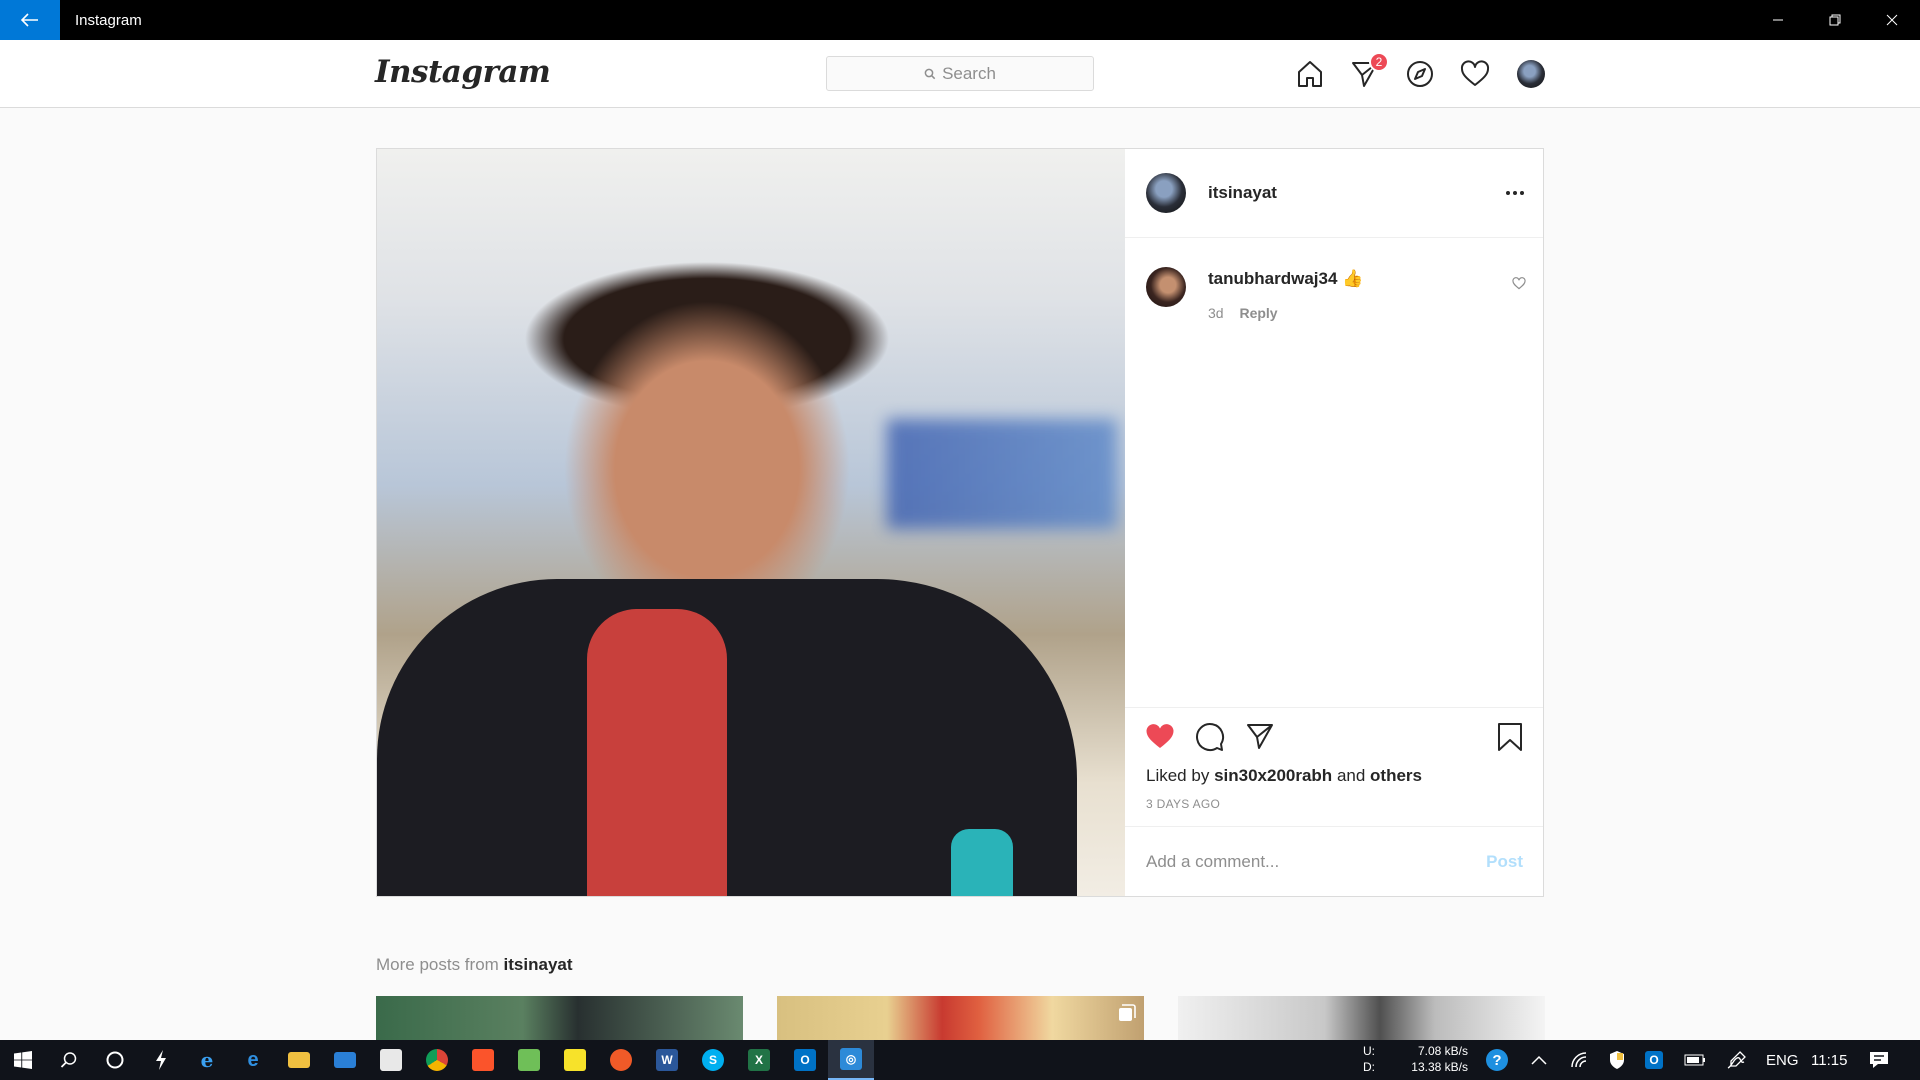 Image resolution: width=1920 pixels, height=1080 pixels. What do you see at coordinates (437, 964) in the screenshot?
I see `more-posts-prefix: More posts from` at bounding box center [437, 964].